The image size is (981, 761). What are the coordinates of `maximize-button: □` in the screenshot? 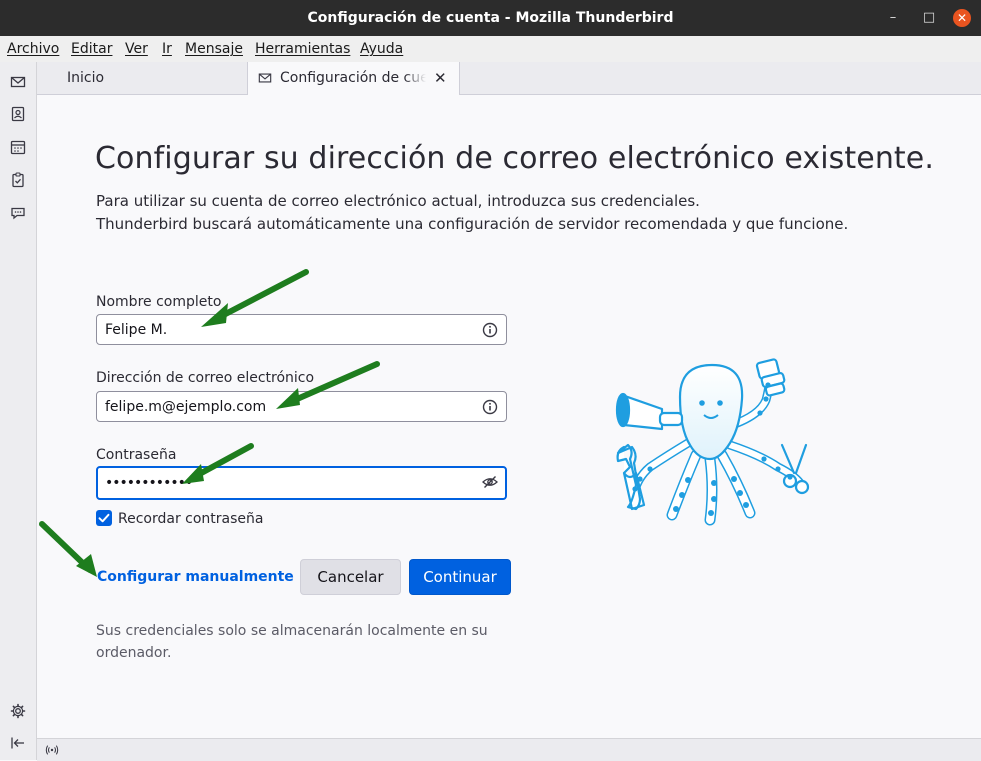 It's located at (929, 18).